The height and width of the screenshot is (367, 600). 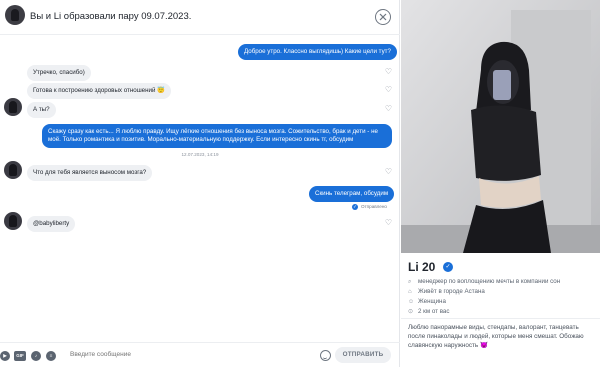 I want to click on distance-text: 2 км от вас, so click(x=434, y=311).